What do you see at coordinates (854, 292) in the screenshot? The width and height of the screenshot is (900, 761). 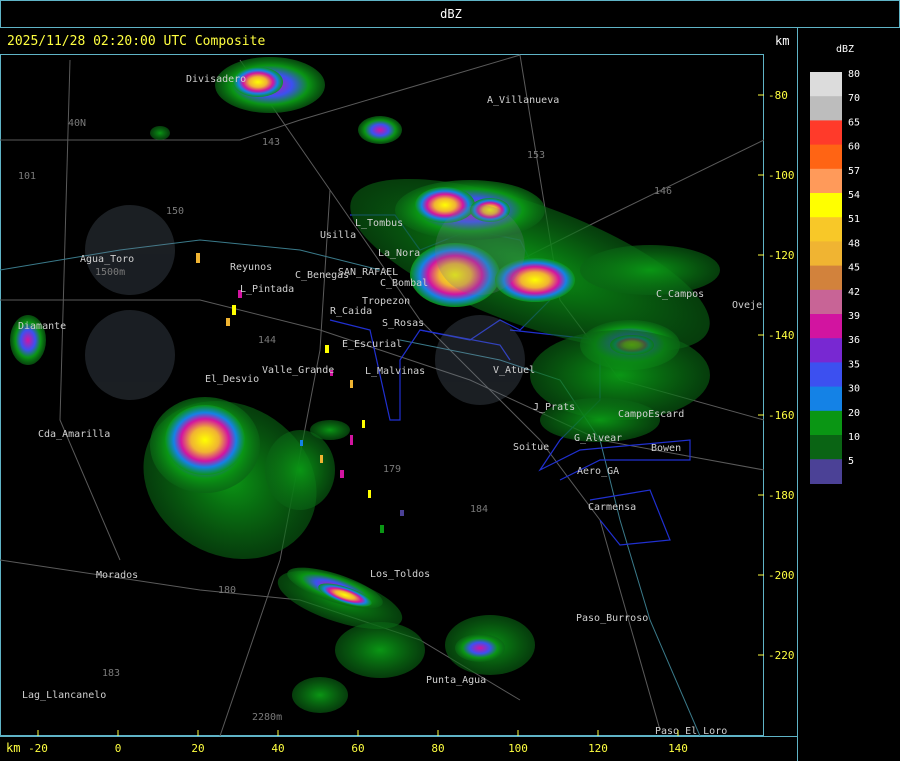 I see `legend-value: 42` at bounding box center [854, 292].